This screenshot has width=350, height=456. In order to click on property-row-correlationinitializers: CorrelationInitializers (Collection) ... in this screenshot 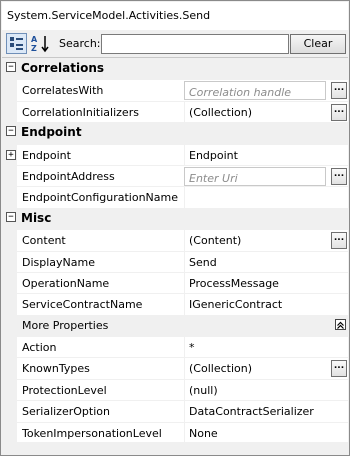, I will do `click(175, 111)`.